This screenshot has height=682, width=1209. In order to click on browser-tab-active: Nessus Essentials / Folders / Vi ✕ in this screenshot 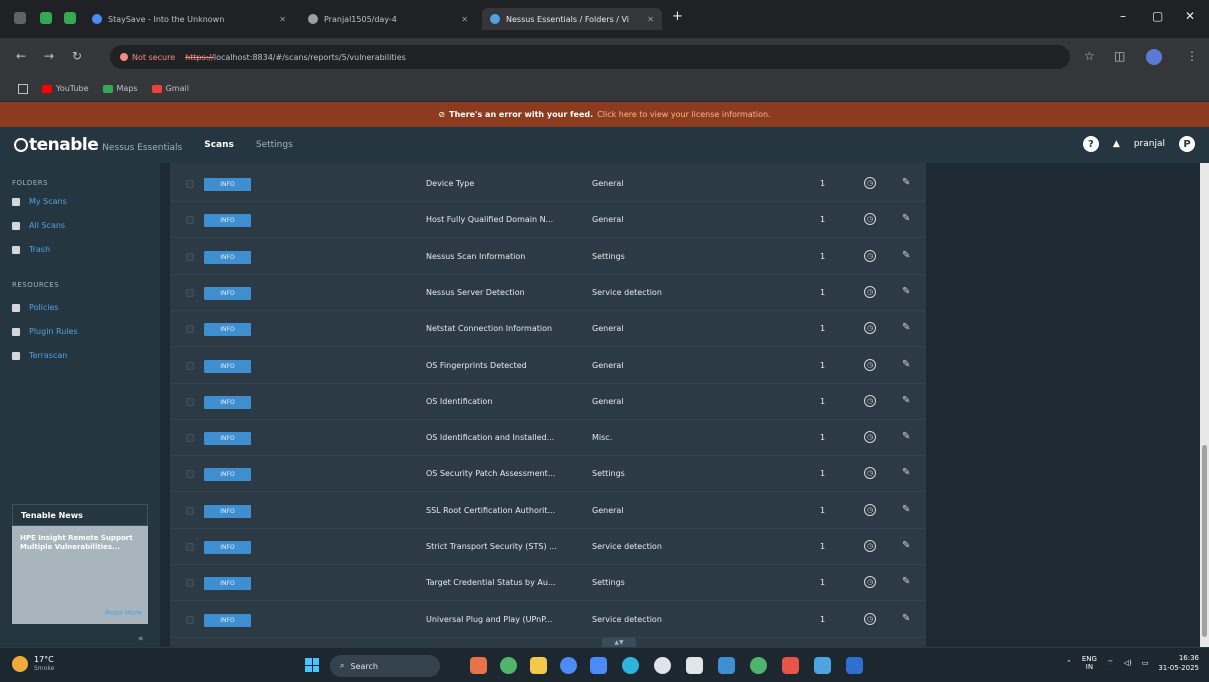, I will do `click(572, 19)`.